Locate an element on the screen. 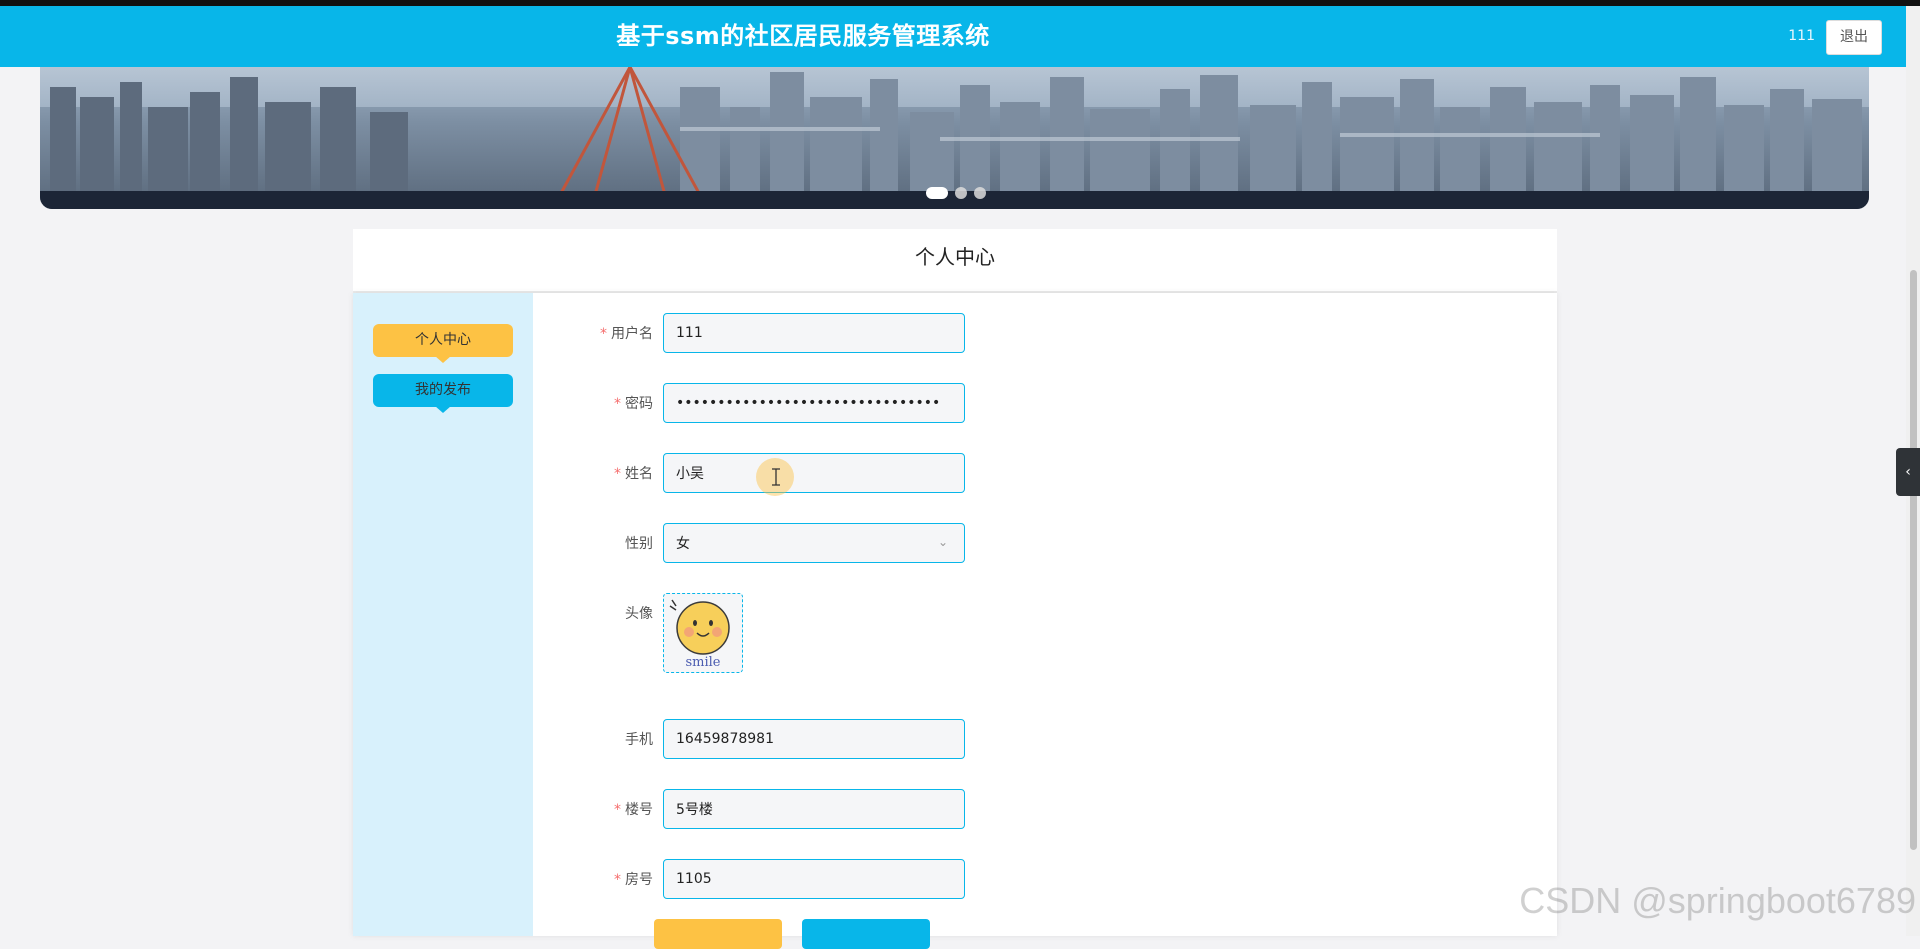 The image size is (1920, 949). building-label: * 楼号 is located at coordinates (633, 810).